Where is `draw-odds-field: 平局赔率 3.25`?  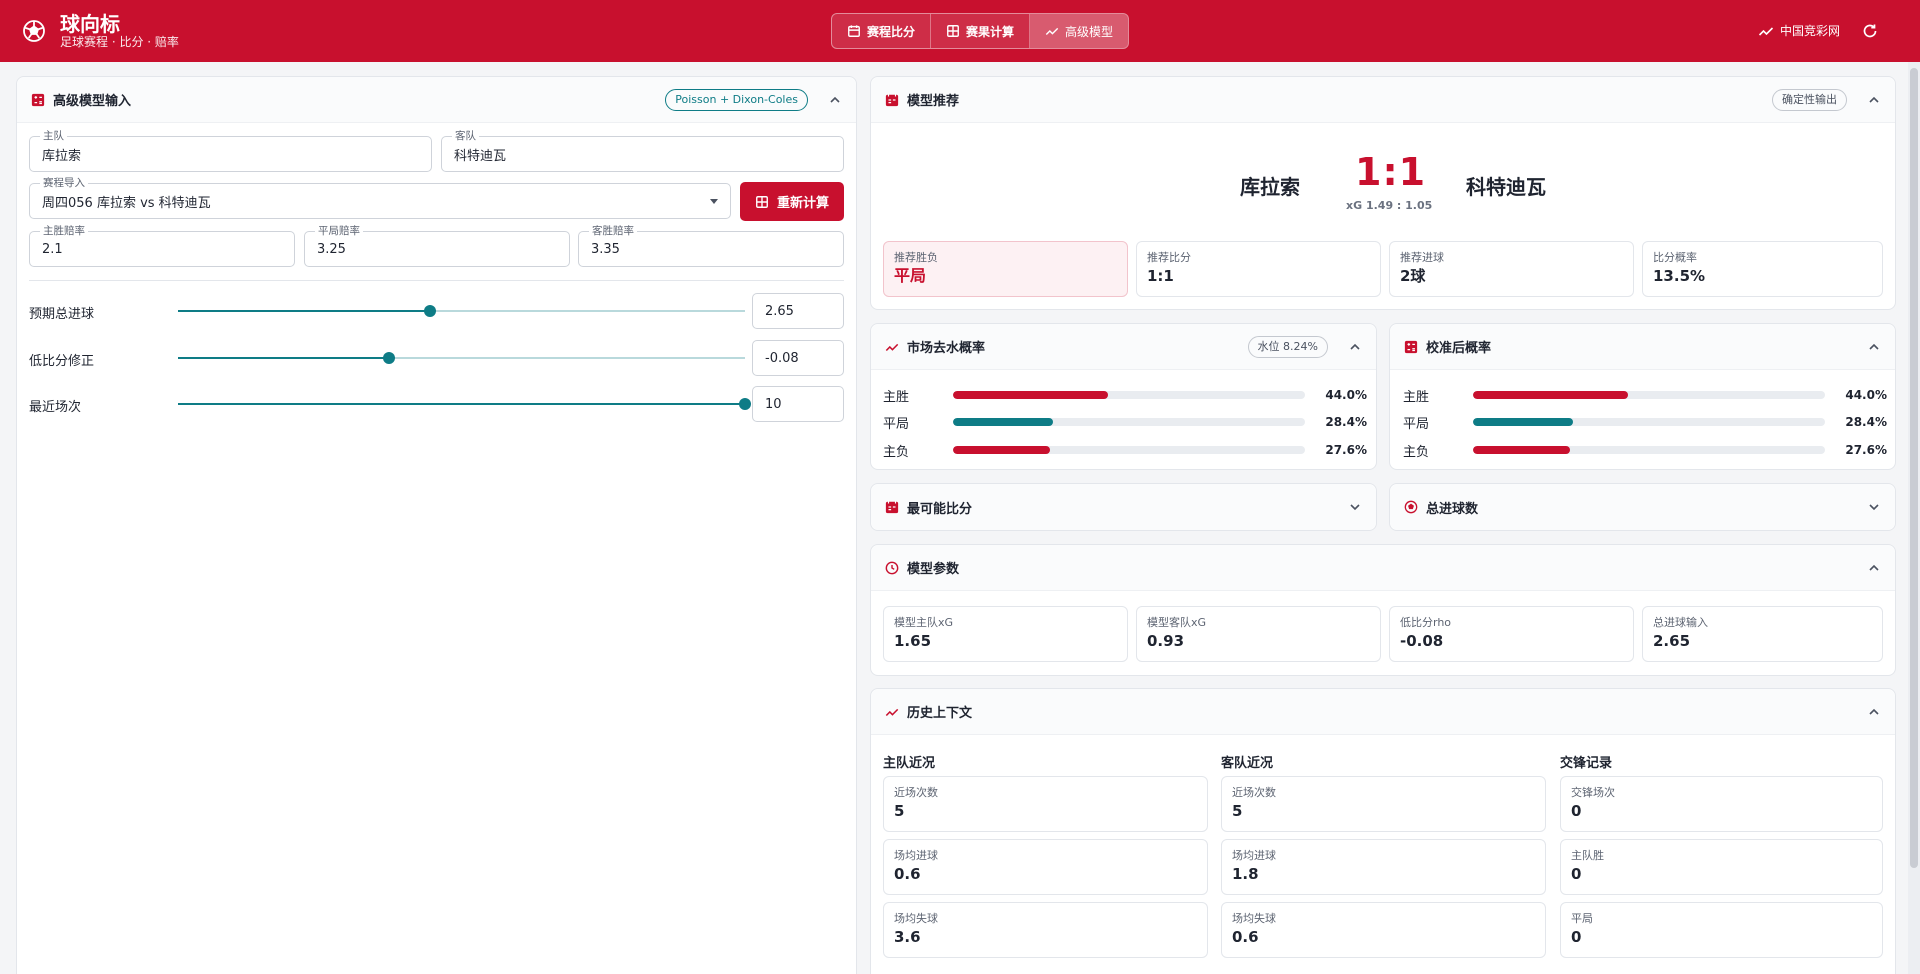
draw-odds-field: 平局赔率 3.25 is located at coordinates (437, 246).